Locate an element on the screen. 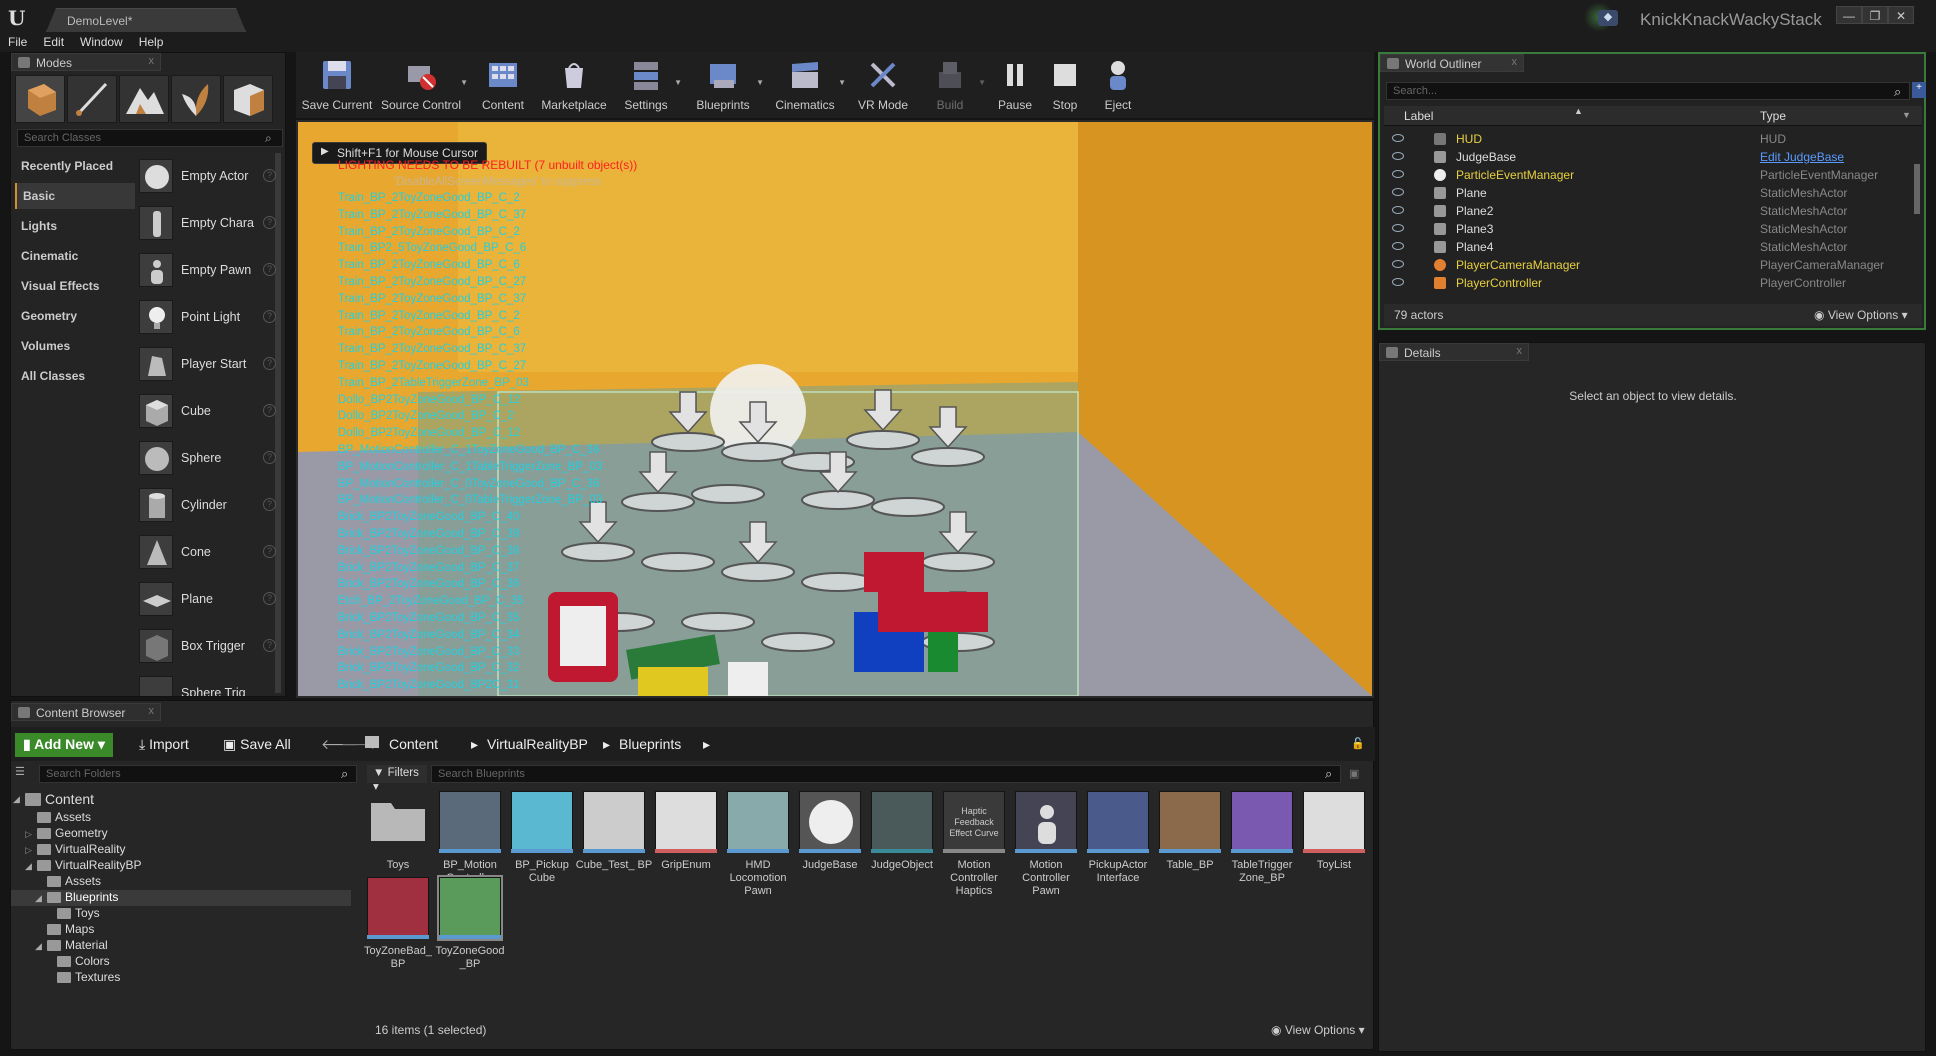 The image size is (1936, 1056). place-item-player-start: Player Start? is located at coordinates (207, 365).